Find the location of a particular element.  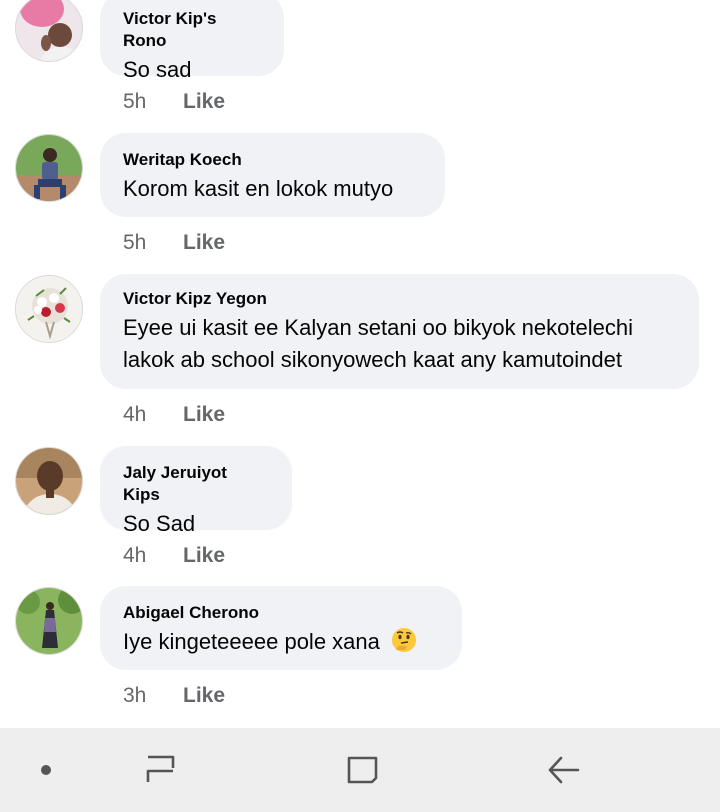

comment-bubble: Weritap Koech Korom kasit en lokok mutyo is located at coordinates (272, 175).